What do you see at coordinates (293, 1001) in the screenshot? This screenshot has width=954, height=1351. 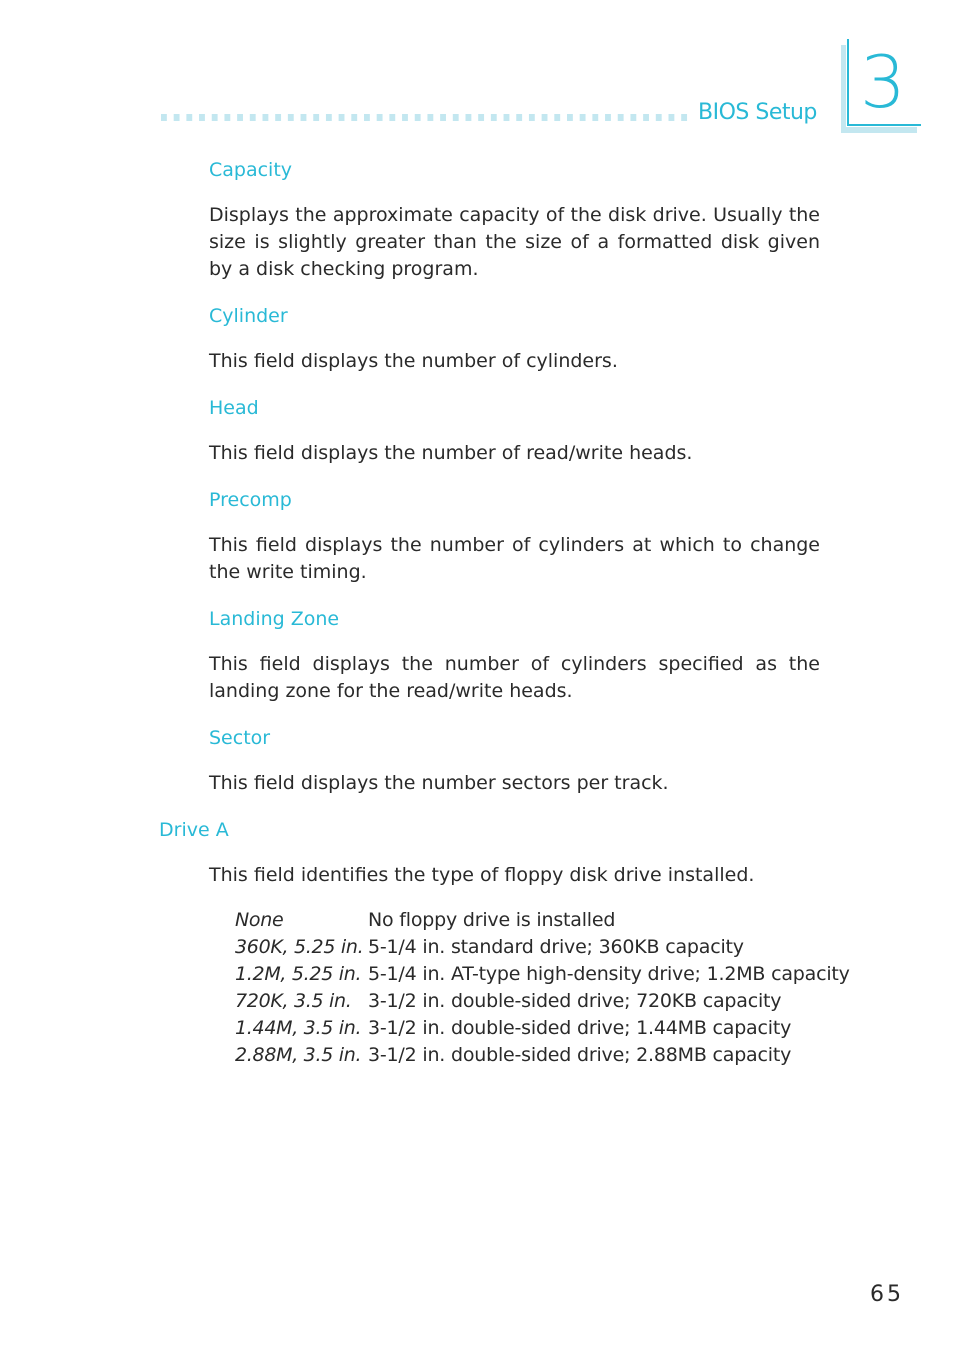 I see `option-key: 720K, 3.5 in.` at bounding box center [293, 1001].